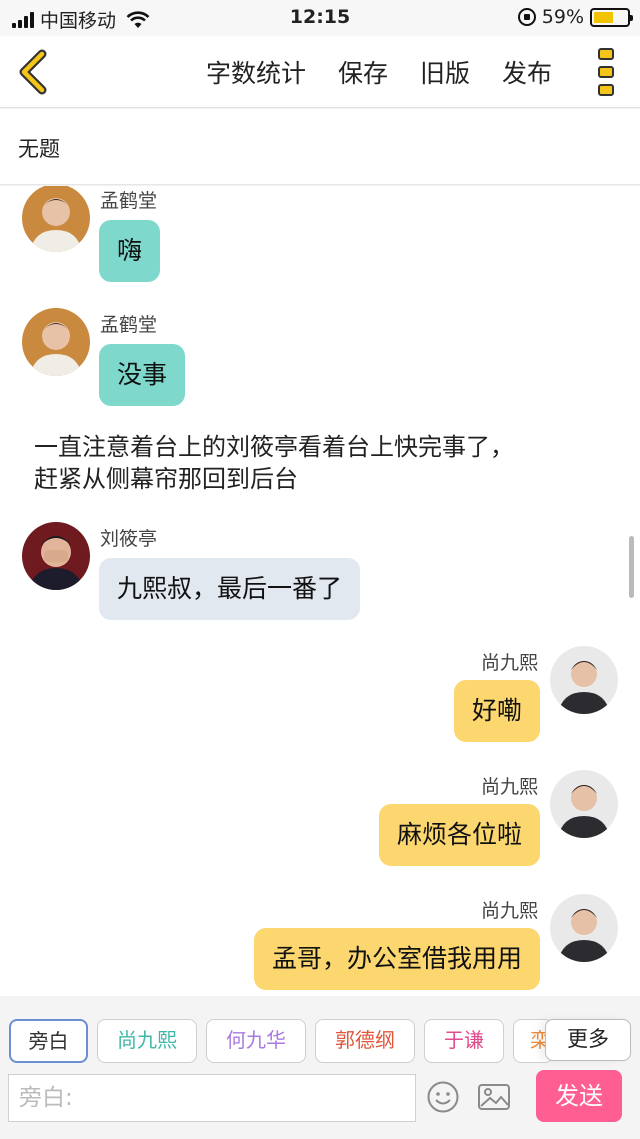 This screenshot has height=1139, width=640. I want to click on save-button: 保存, so click(363, 72).